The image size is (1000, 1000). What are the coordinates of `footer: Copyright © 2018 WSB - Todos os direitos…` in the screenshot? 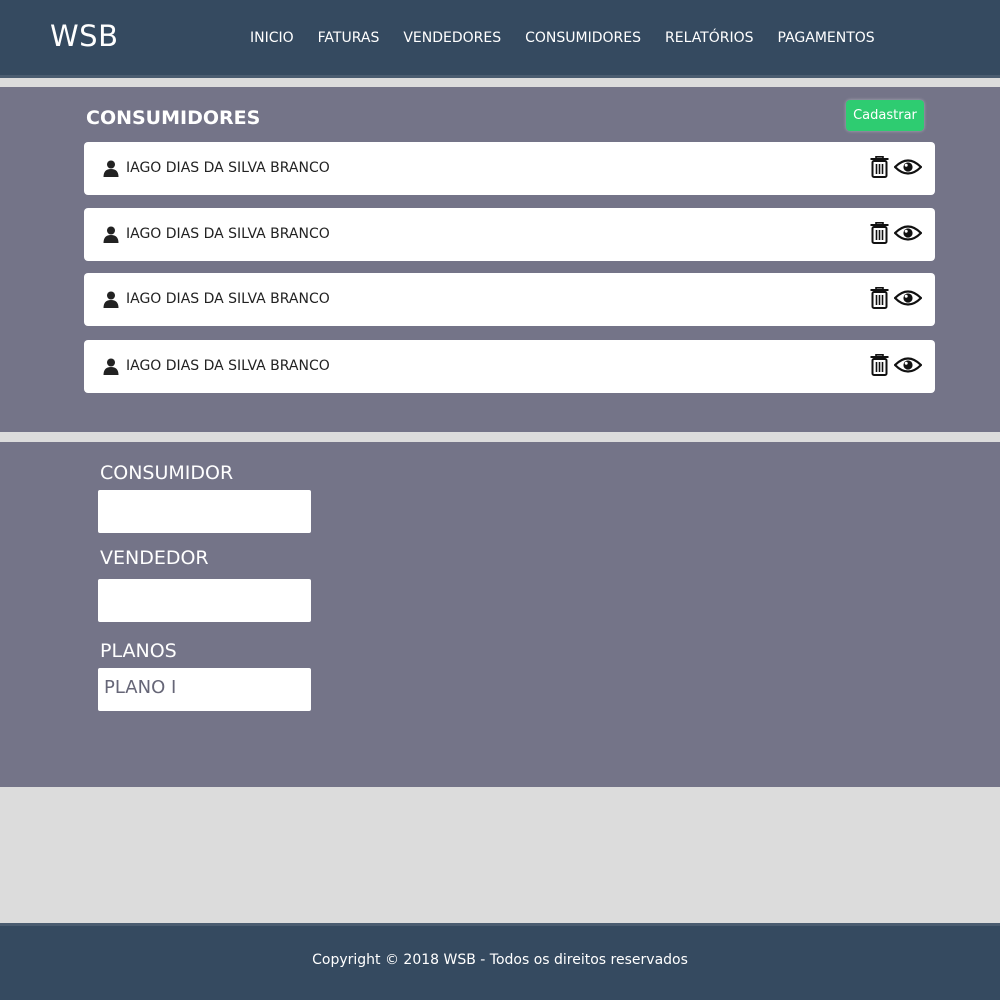 It's located at (500, 961).